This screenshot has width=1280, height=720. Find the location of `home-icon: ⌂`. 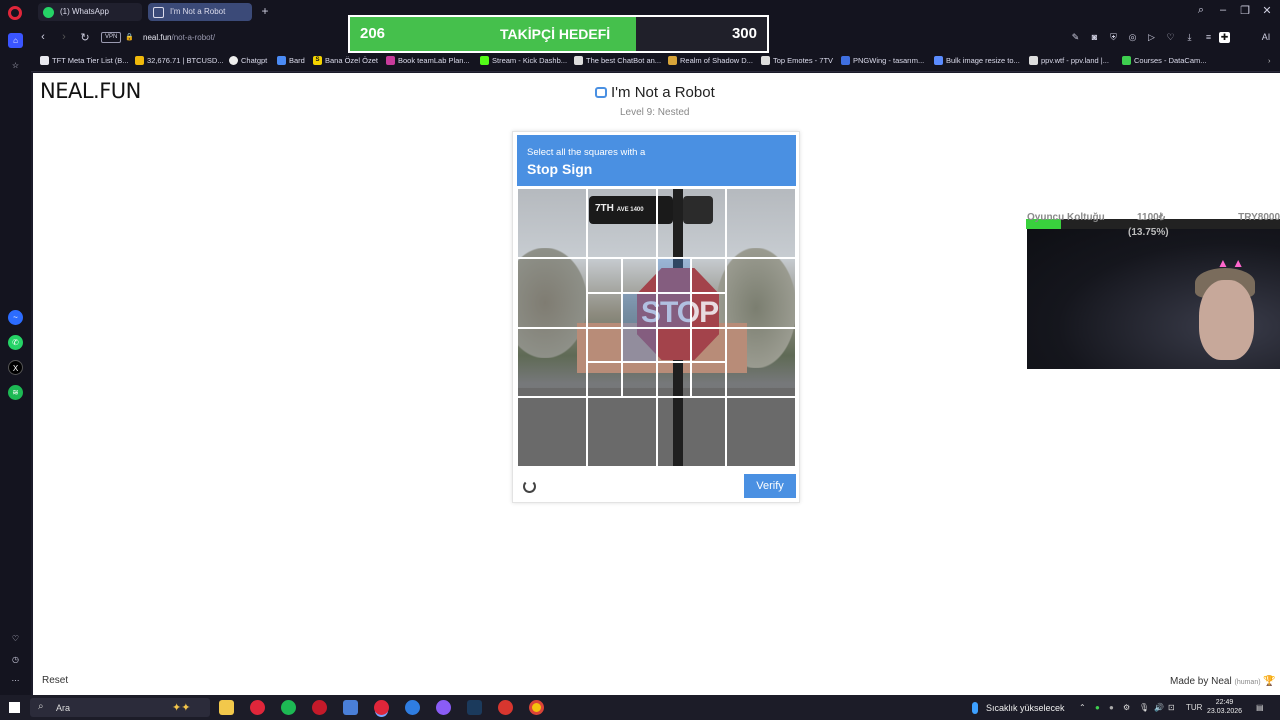

home-icon: ⌂ is located at coordinates (15, 40).